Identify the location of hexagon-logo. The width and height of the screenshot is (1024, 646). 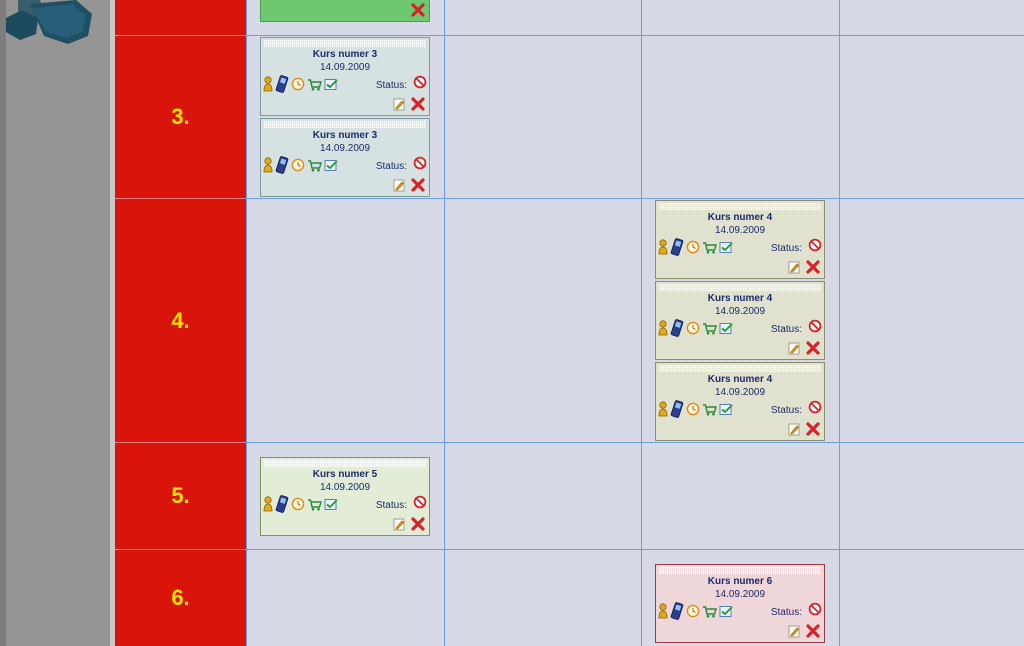
(49, 22).